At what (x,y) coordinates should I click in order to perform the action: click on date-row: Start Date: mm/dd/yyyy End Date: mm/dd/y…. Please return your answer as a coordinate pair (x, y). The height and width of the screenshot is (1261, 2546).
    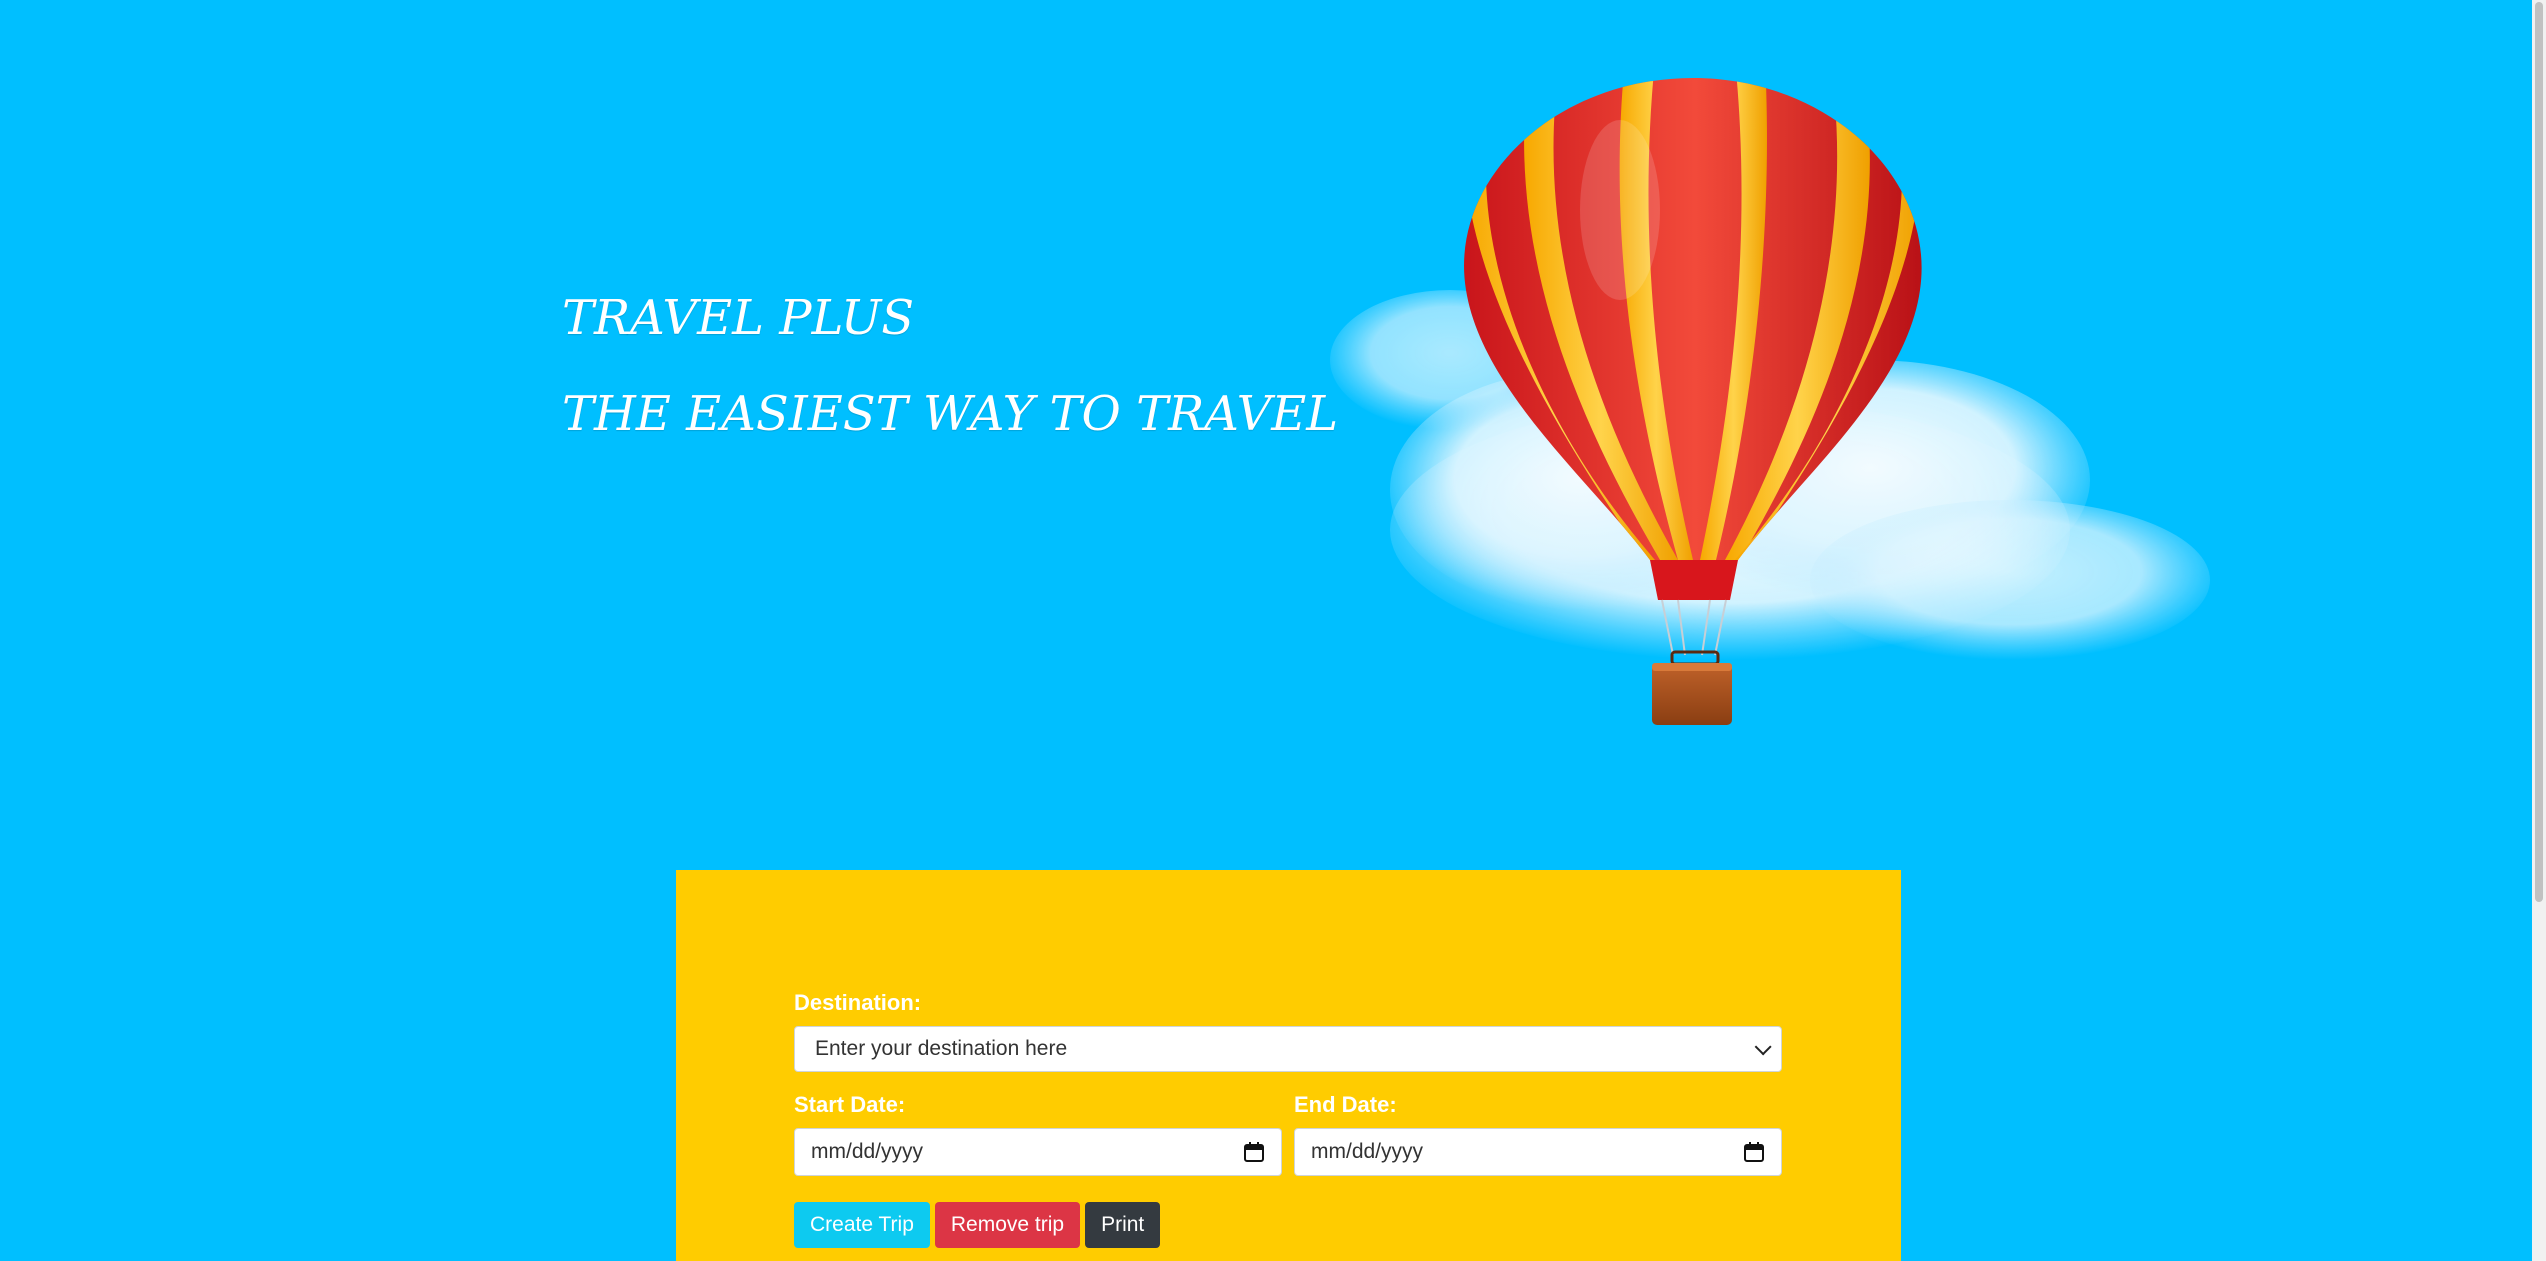
    Looking at the image, I should click on (1288, 1134).